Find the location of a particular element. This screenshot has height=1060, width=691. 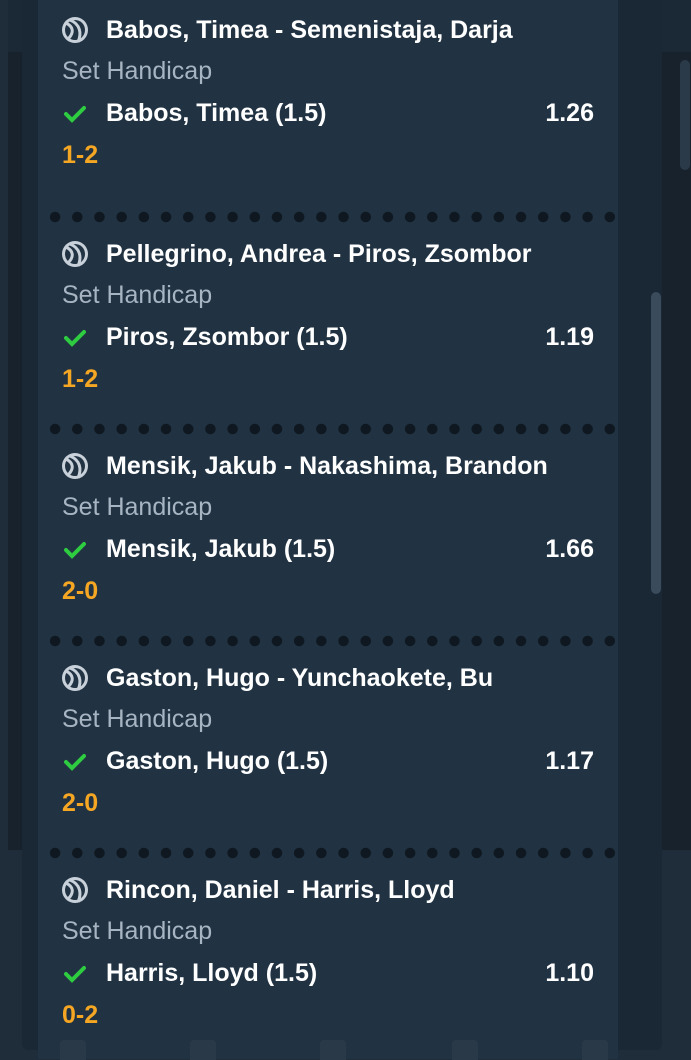

odds-value: 1.19 is located at coordinates (569, 337).